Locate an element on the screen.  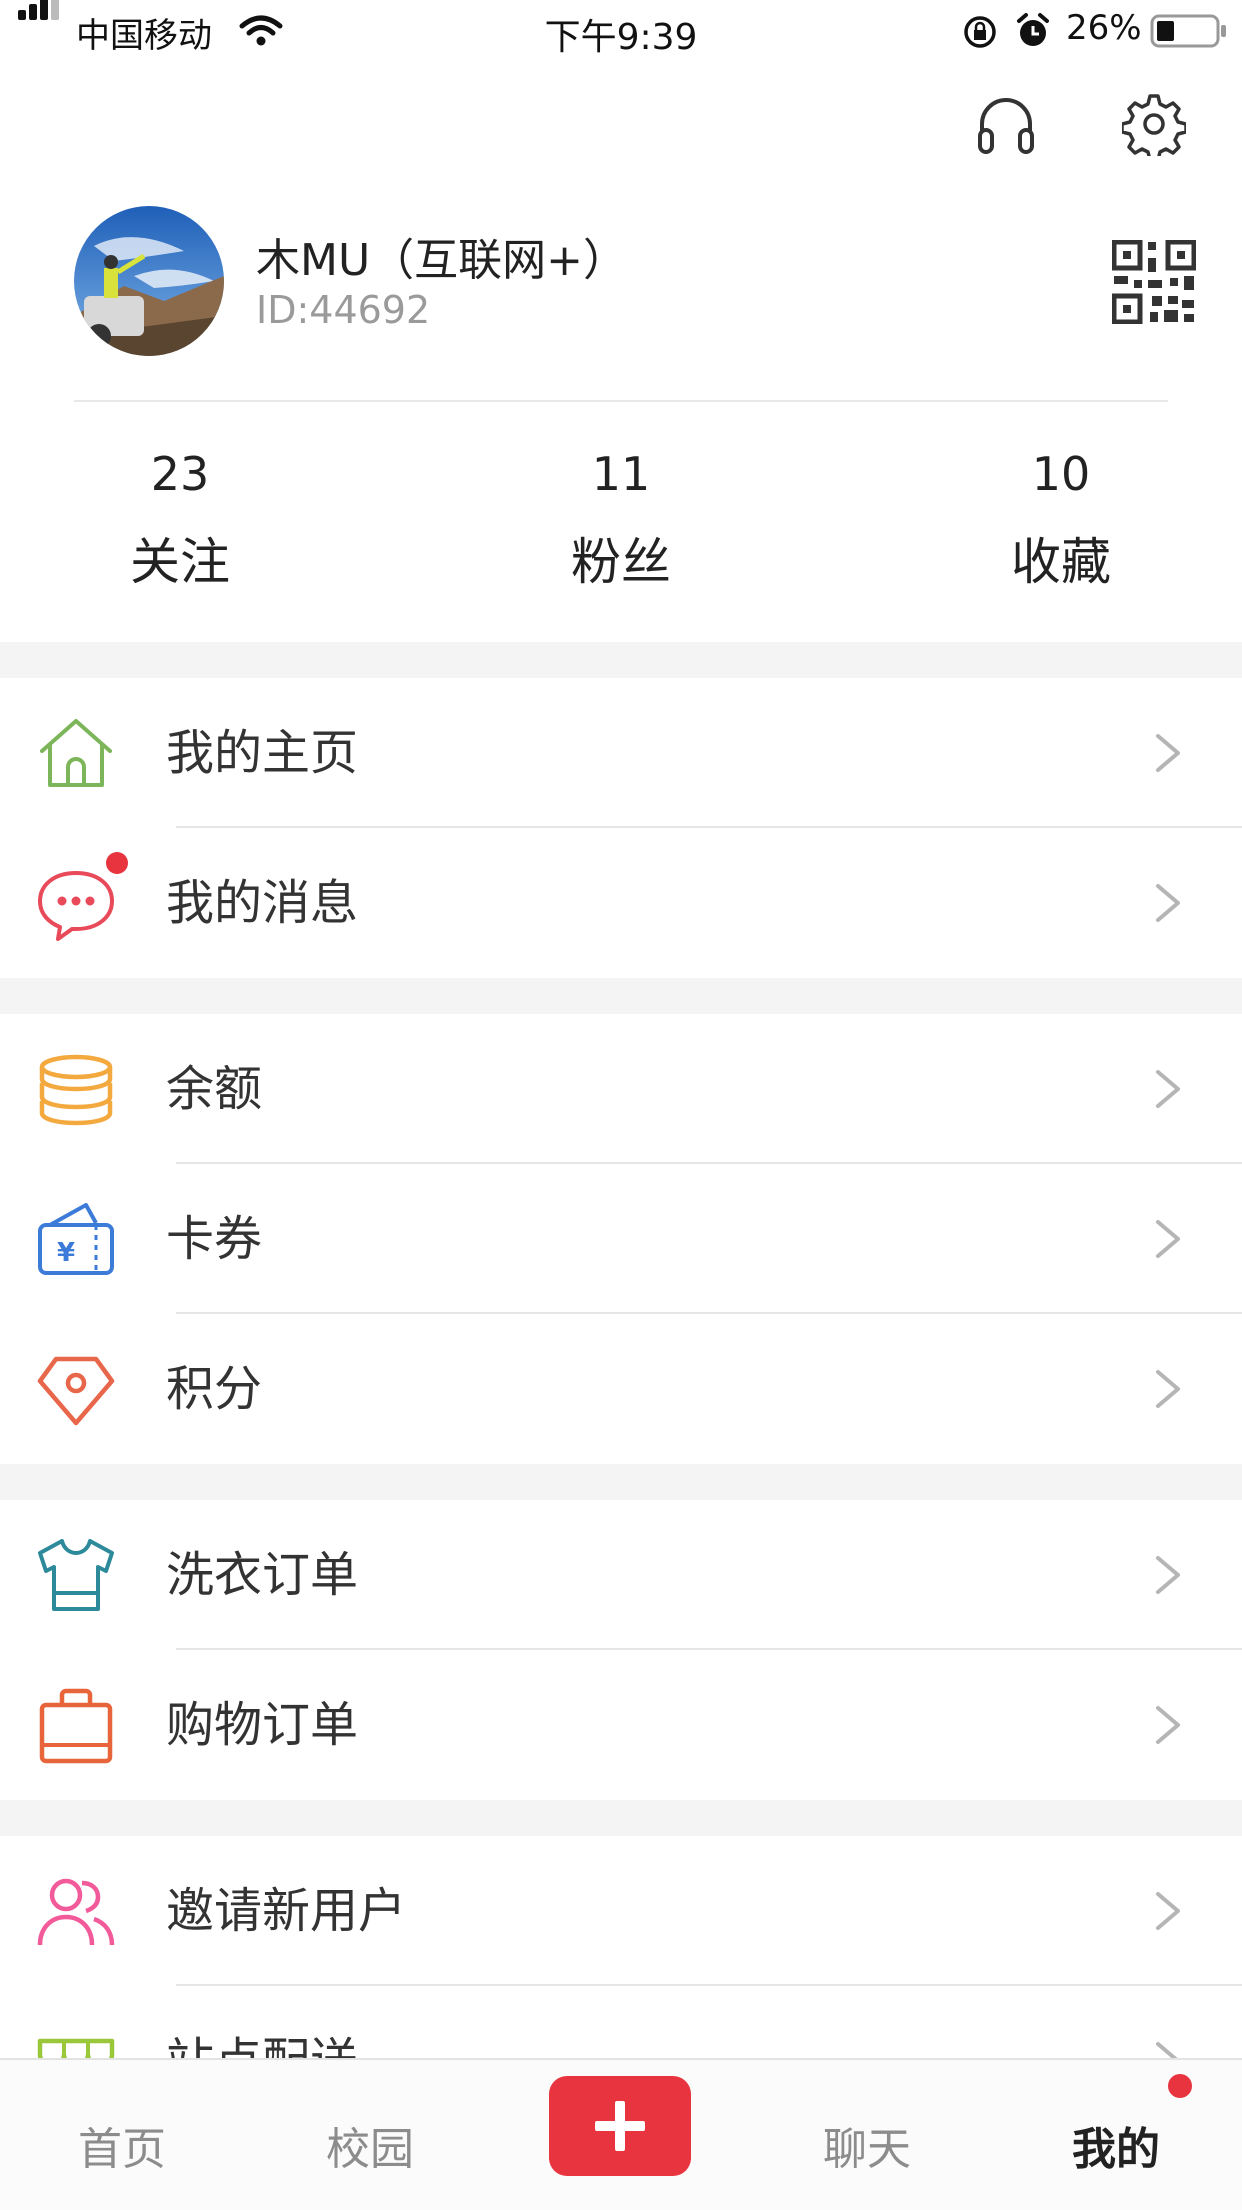
menu-item-balance: 余额 is located at coordinates (621, 1089).